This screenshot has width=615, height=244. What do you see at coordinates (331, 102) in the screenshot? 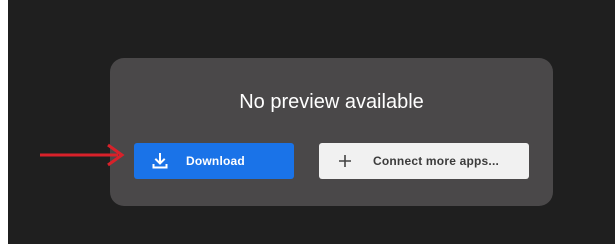
I see `no-preview-message: No preview available` at bounding box center [331, 102].